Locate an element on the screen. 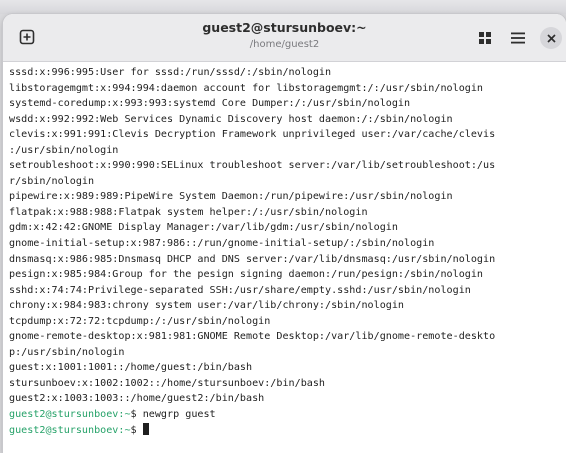 The width and height of the screenshot is (566, 453). hamburger-menu-icon is located at coordinates (518, 38).